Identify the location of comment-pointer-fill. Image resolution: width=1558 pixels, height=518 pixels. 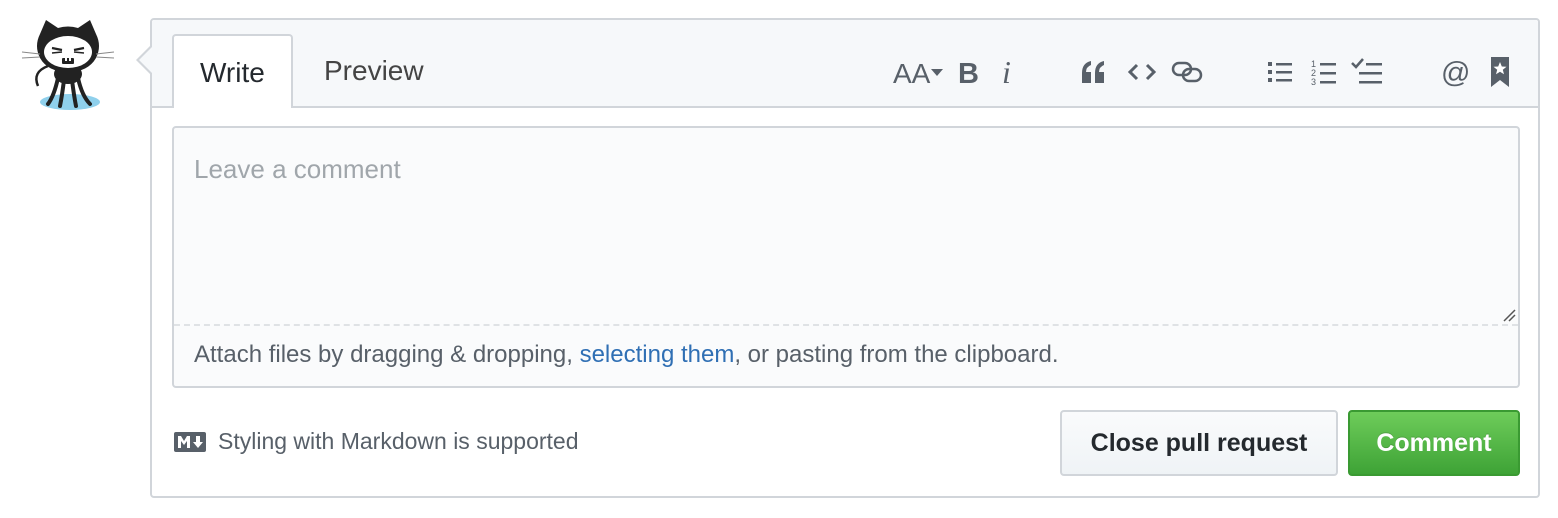
(146, 60).